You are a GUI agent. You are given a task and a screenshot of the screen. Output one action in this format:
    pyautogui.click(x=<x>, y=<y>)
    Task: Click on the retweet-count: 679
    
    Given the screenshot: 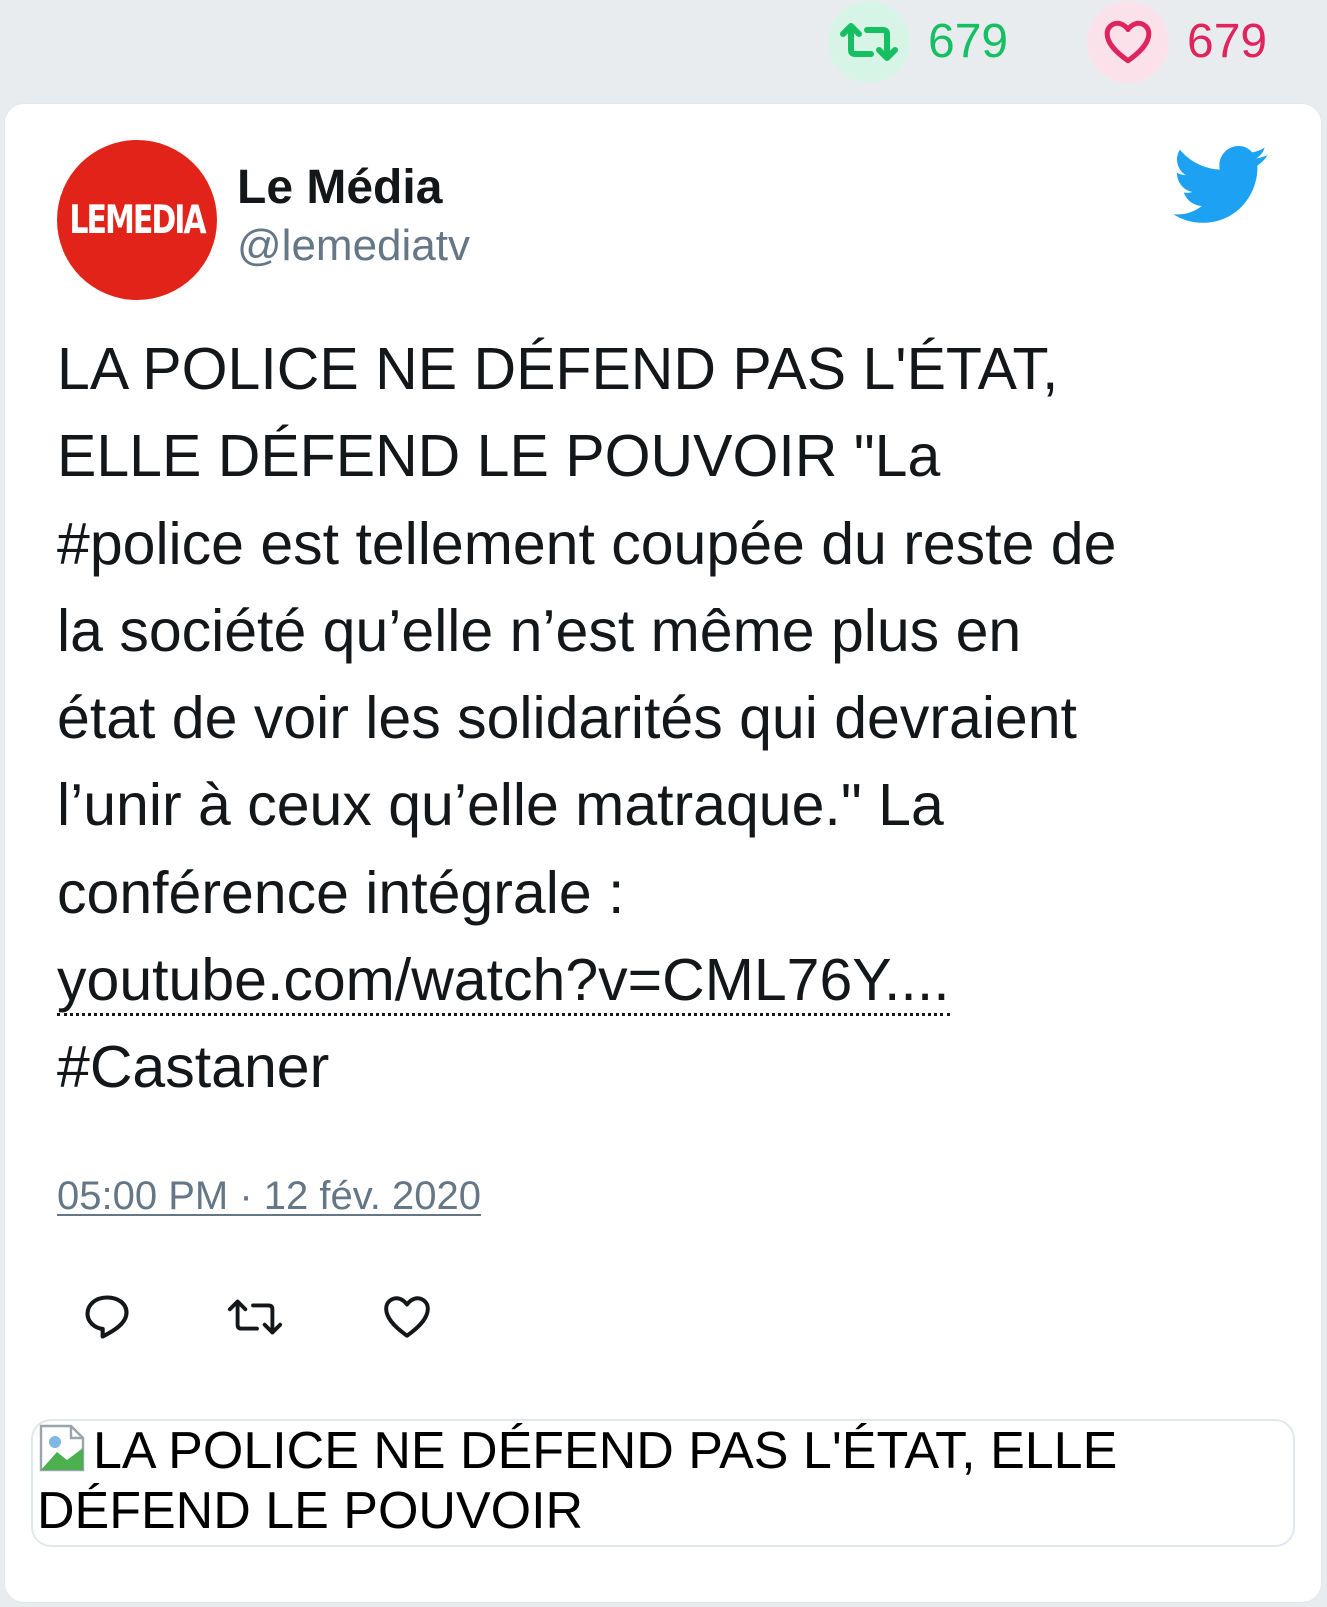 What is the action you would take?
    pyautogui.click(x=968, y=41)
    